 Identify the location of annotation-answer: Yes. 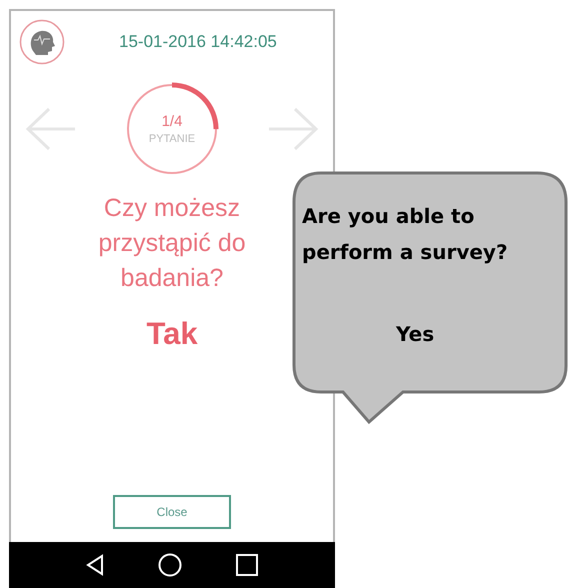
(415, 334).